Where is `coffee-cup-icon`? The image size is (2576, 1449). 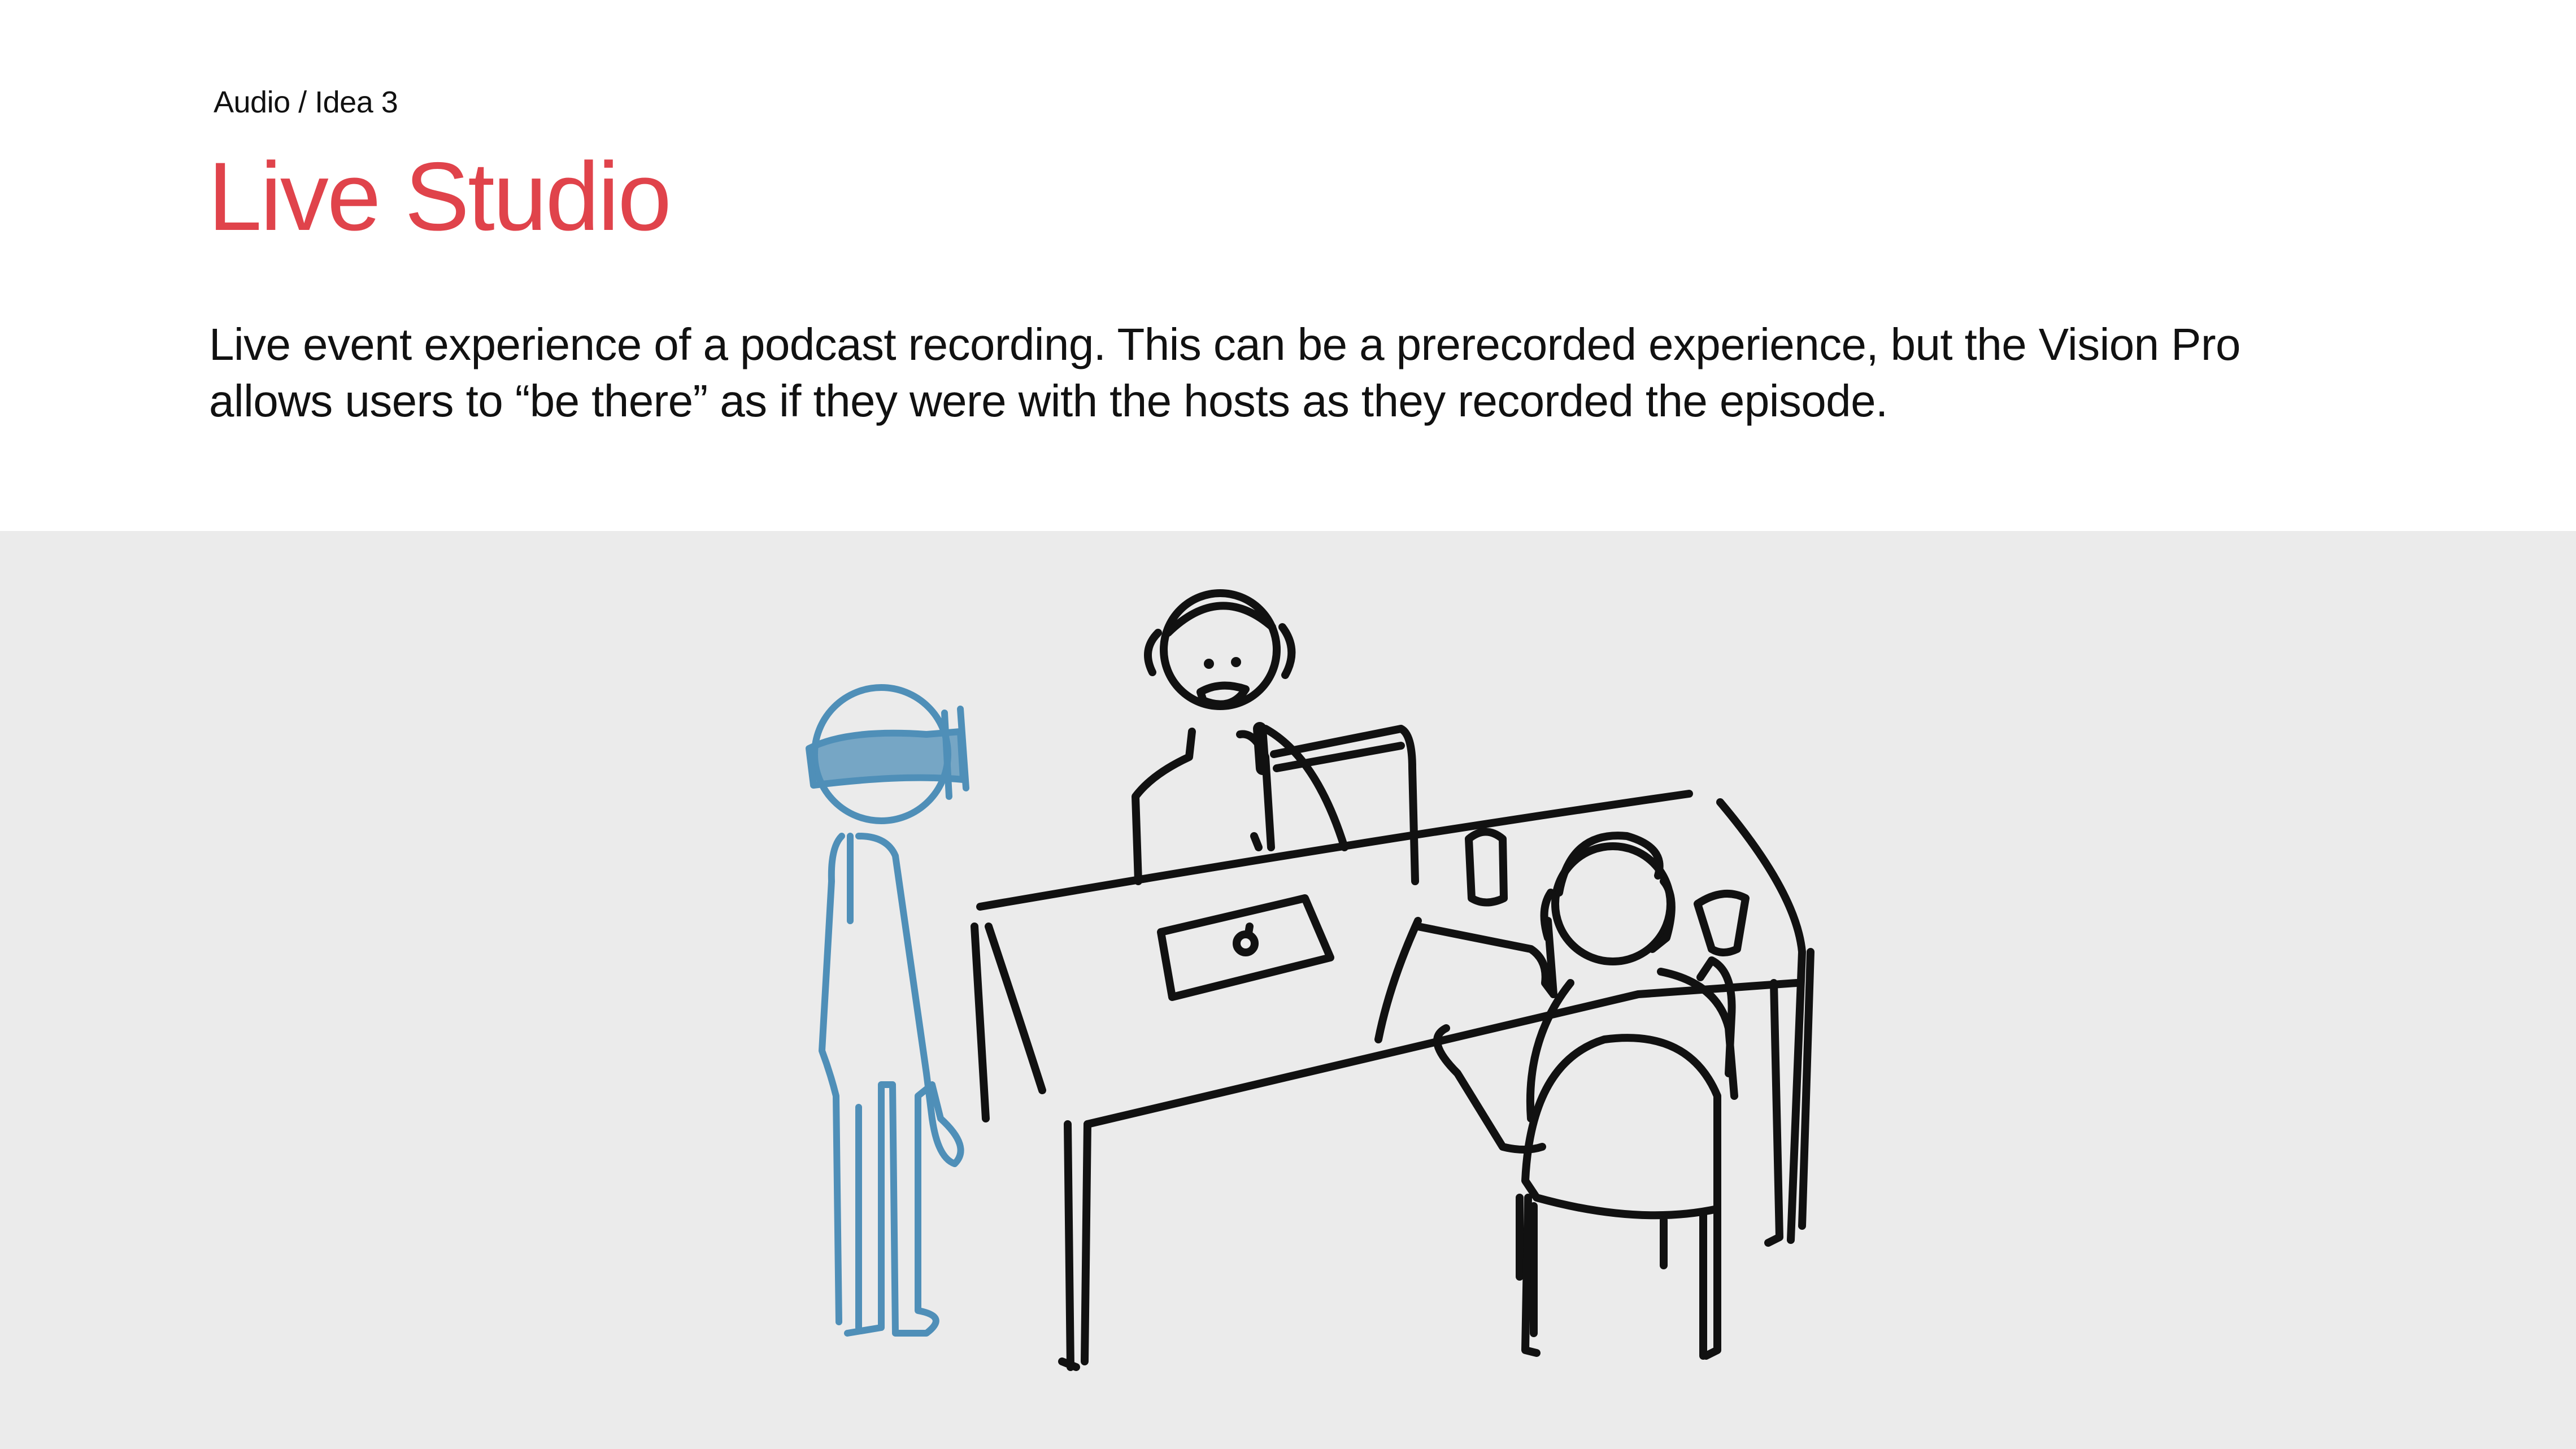
coffee-cup-icon is located at coordinates (1722, 923).